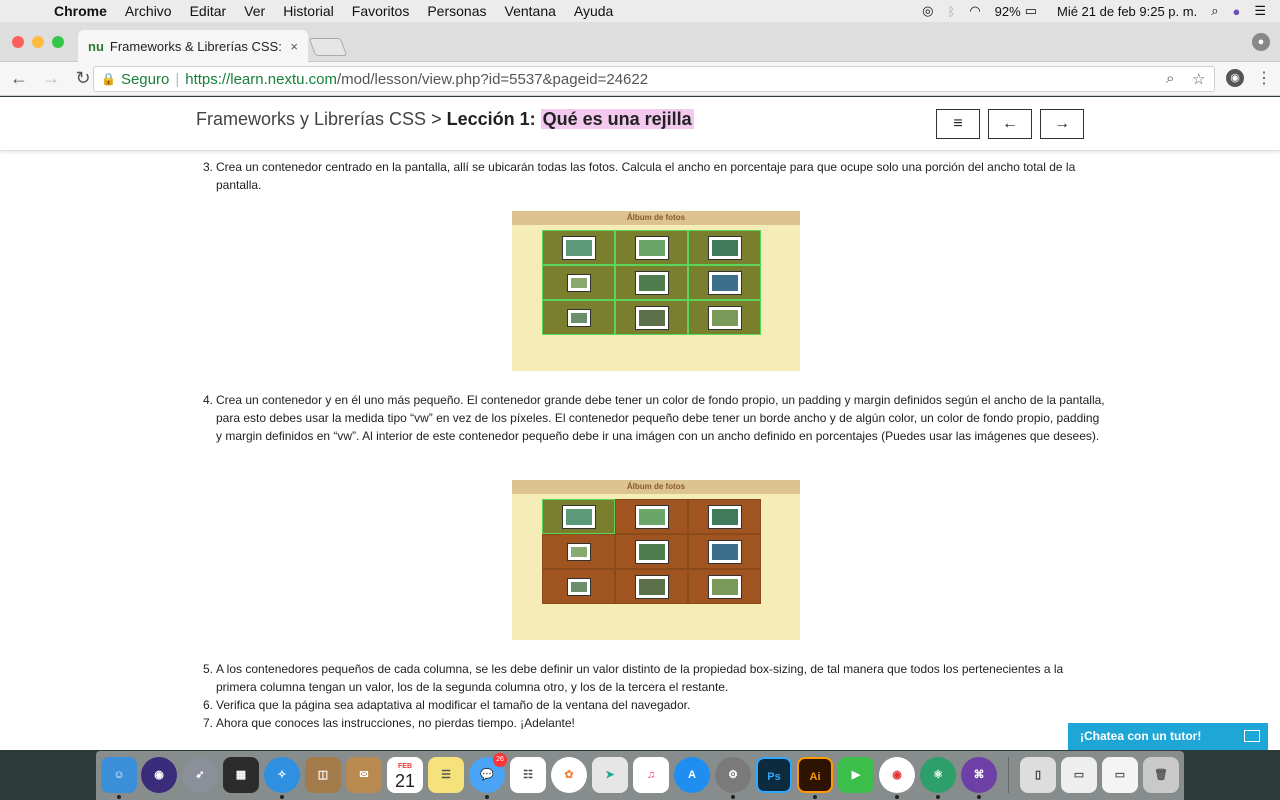 The width and height of the screenshot is (1280, 800). Describe the element at coordinates (58, 42) in the screenshot. I see `zoom-window-icon` at that location.